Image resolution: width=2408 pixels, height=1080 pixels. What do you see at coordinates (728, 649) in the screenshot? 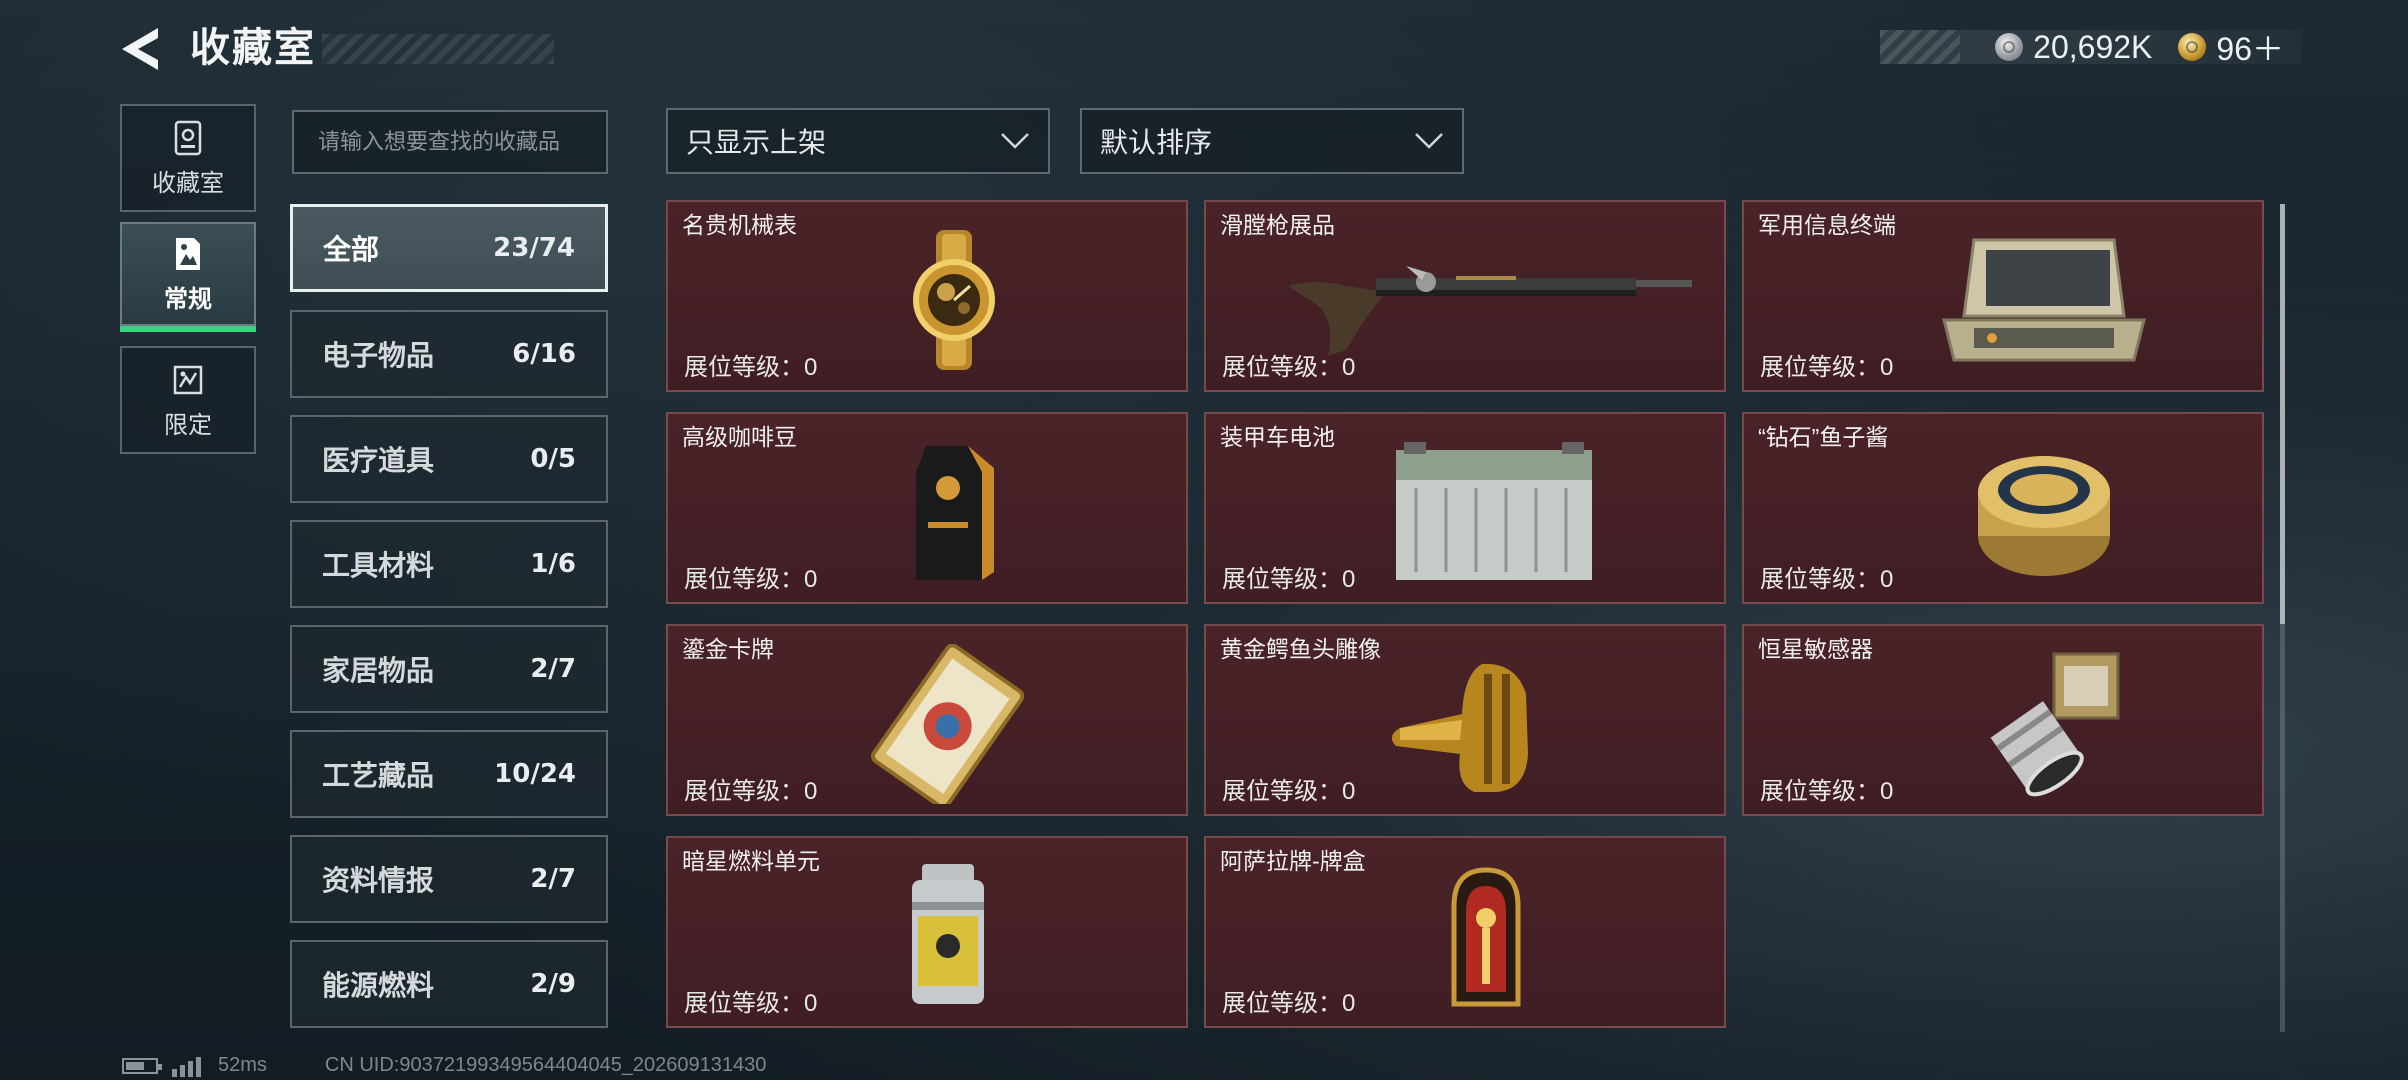
I see `item-name: 鎏金卡牌` at bounding box center [728, 649].